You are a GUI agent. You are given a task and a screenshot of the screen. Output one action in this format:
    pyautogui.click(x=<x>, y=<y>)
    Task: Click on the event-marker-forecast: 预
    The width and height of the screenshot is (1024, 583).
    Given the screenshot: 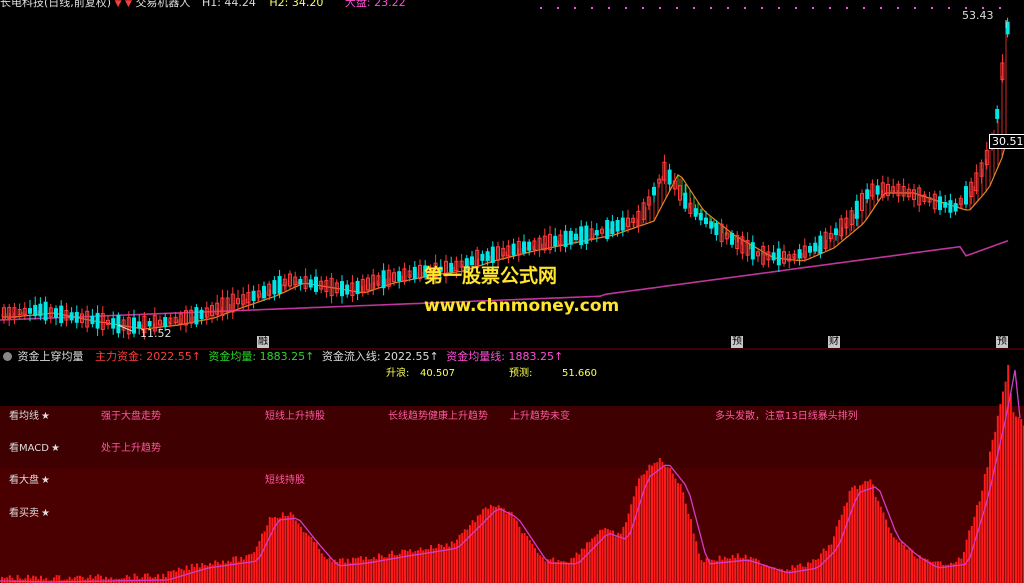 What is the action you would take?
    pyautogui.click(x=737, y=342)
    